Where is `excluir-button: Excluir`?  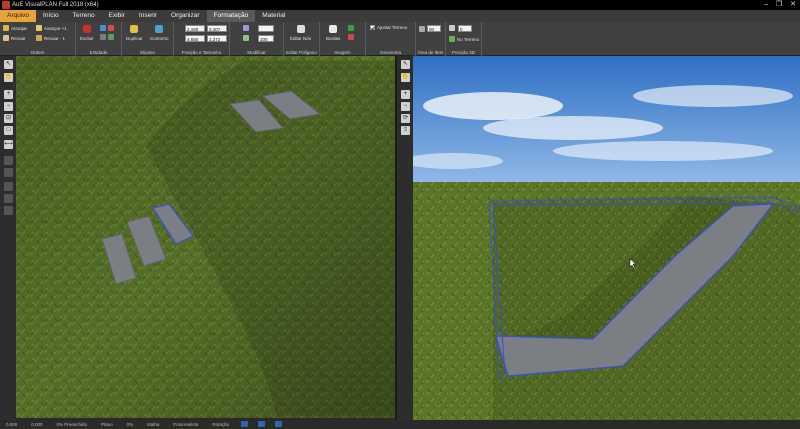
excluir-button: Excluir is located at coordinates (87, 33).